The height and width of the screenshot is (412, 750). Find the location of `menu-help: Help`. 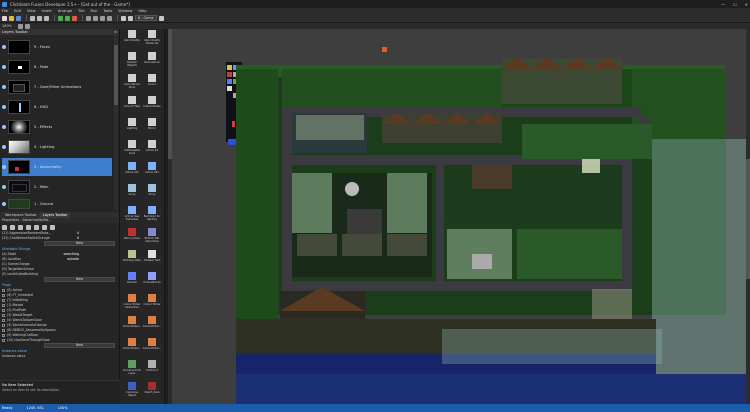

menu-help: Help is located at coordinates (142, 11).